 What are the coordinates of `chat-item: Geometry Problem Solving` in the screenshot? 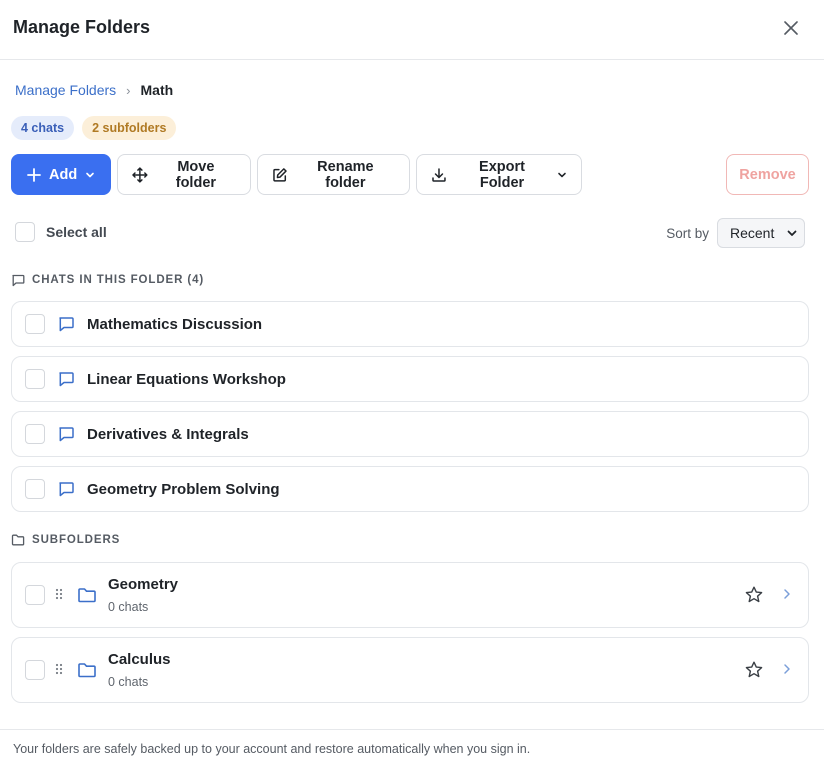 It's located at (410, 489).